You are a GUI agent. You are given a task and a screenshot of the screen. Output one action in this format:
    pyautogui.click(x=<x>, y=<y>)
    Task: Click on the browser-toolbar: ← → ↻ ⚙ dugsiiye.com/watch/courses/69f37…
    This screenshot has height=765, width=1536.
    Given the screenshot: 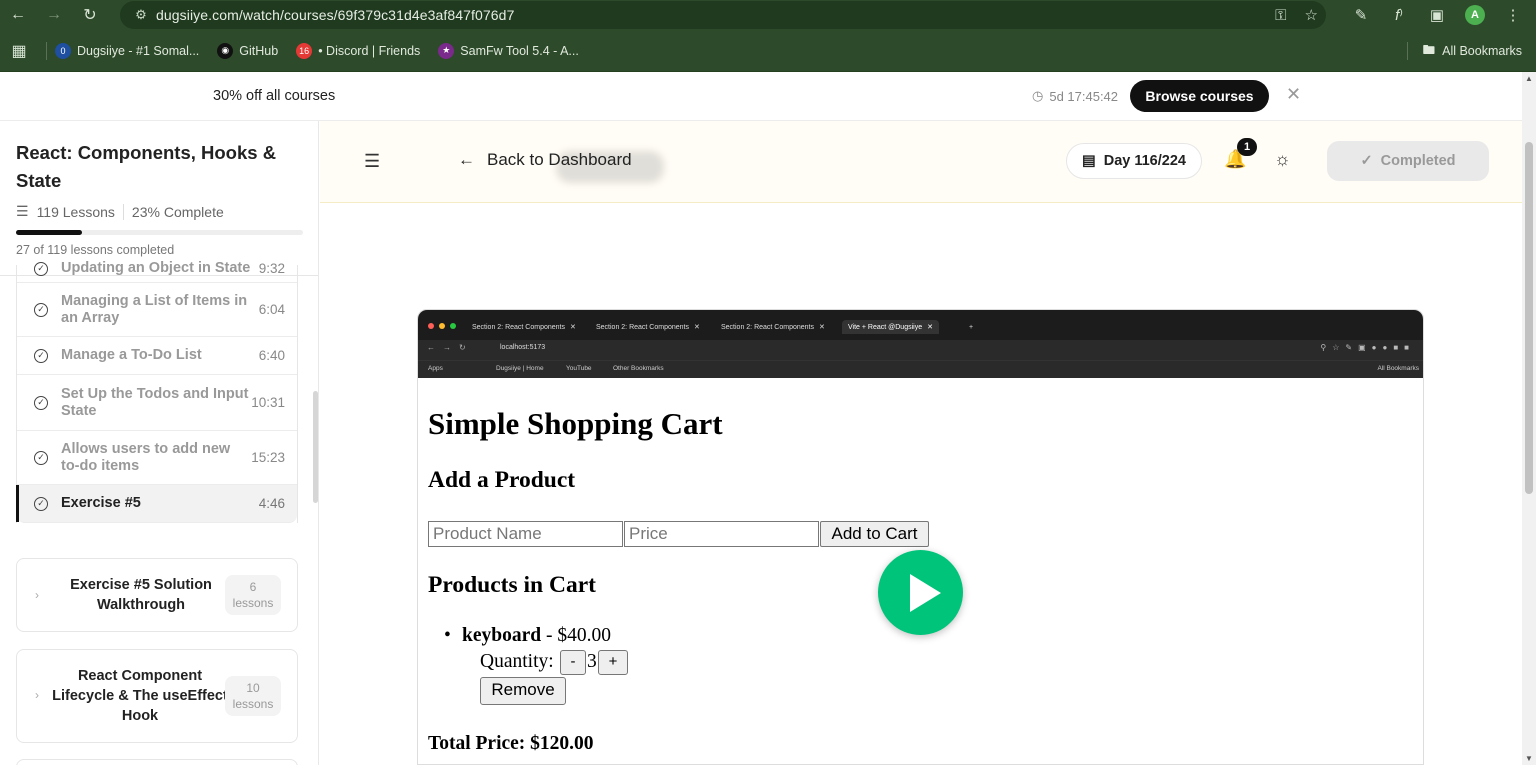 What is the action you would take?
    pyautogui.click(x=768, y=15)
    